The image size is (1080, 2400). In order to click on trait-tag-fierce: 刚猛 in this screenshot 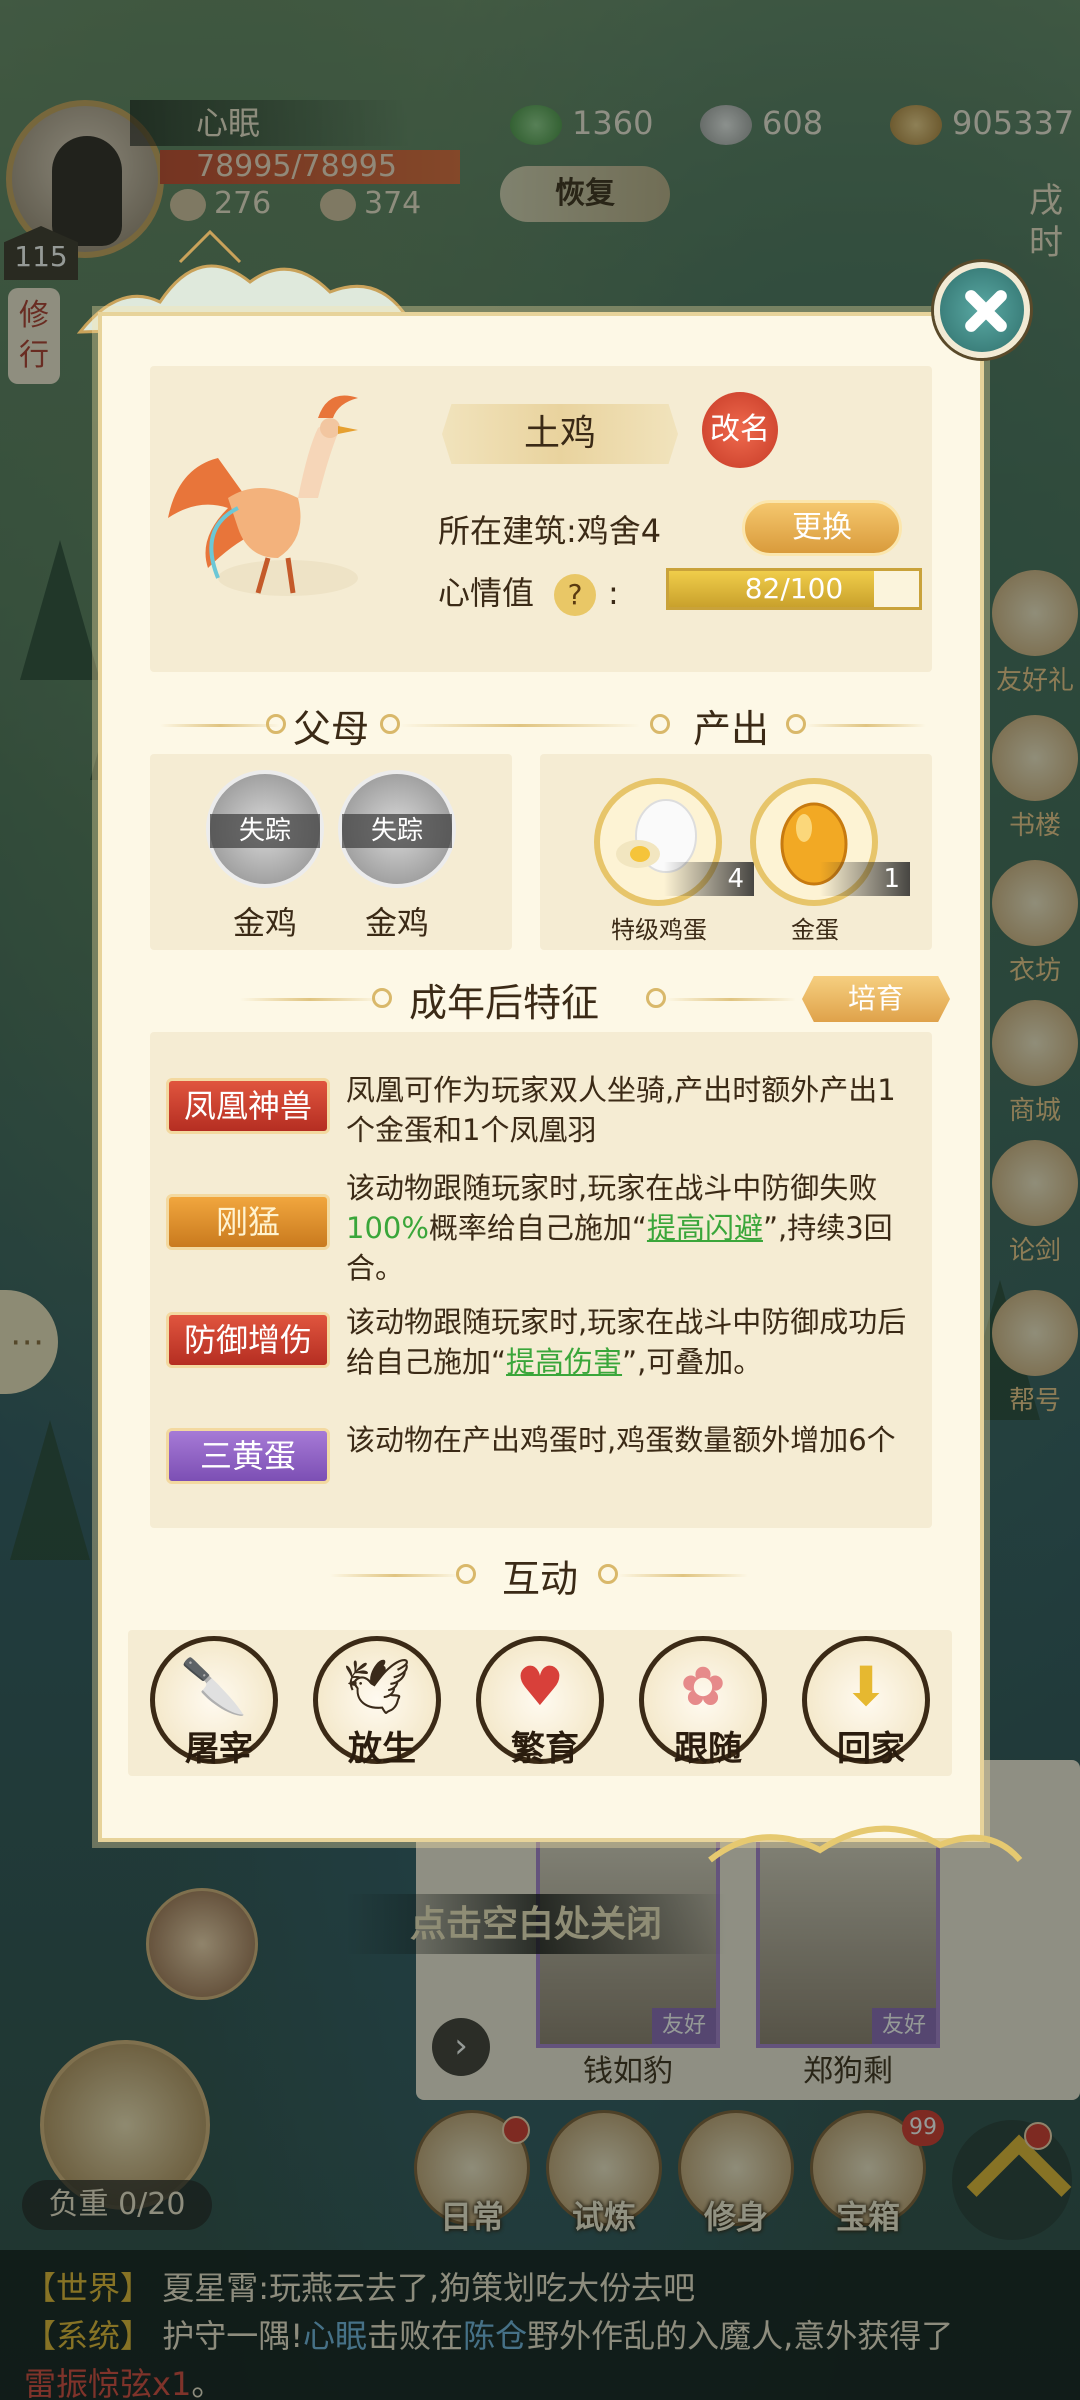, I will do `click(248, 1222)`.